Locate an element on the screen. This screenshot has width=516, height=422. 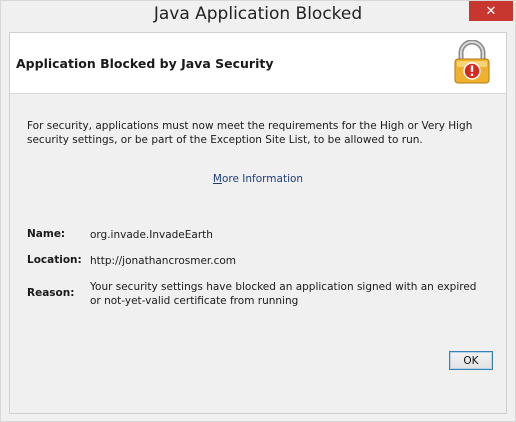
banner-title: Application Blocked by Java Security is located at coordinates (145, 63).